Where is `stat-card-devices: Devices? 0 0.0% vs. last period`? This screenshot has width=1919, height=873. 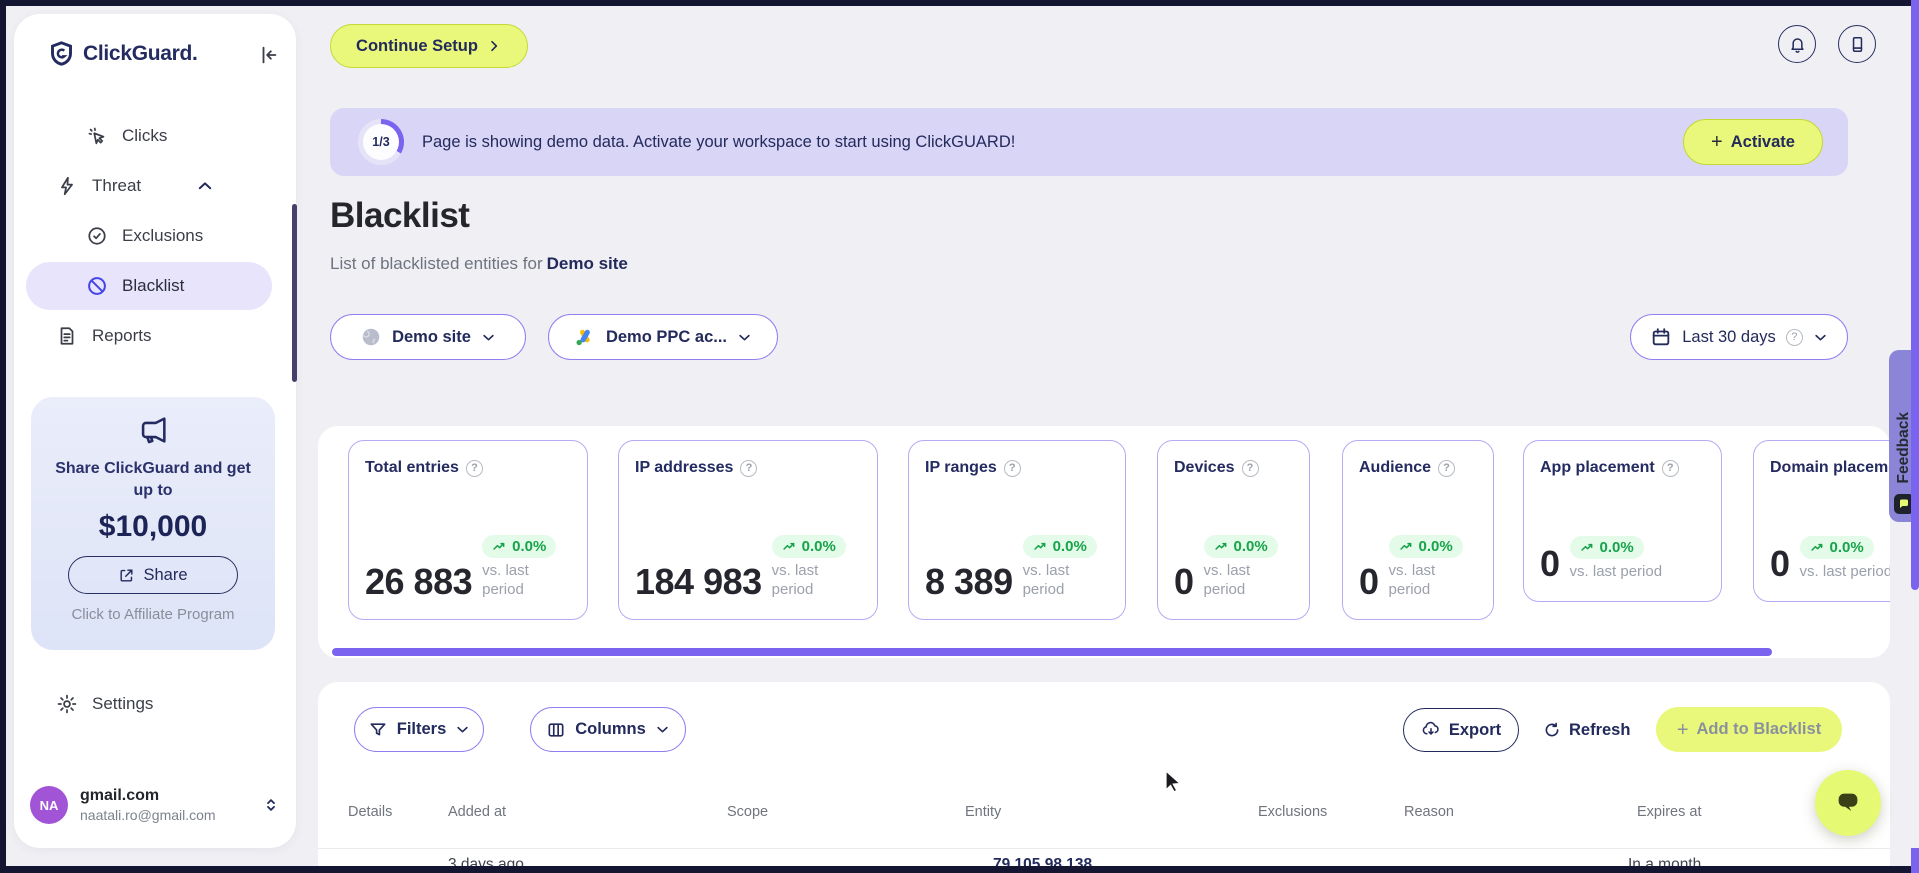
stat-card-devices: Devices? 0 0.0% vs. last period is located at coordinates (1233, 530).